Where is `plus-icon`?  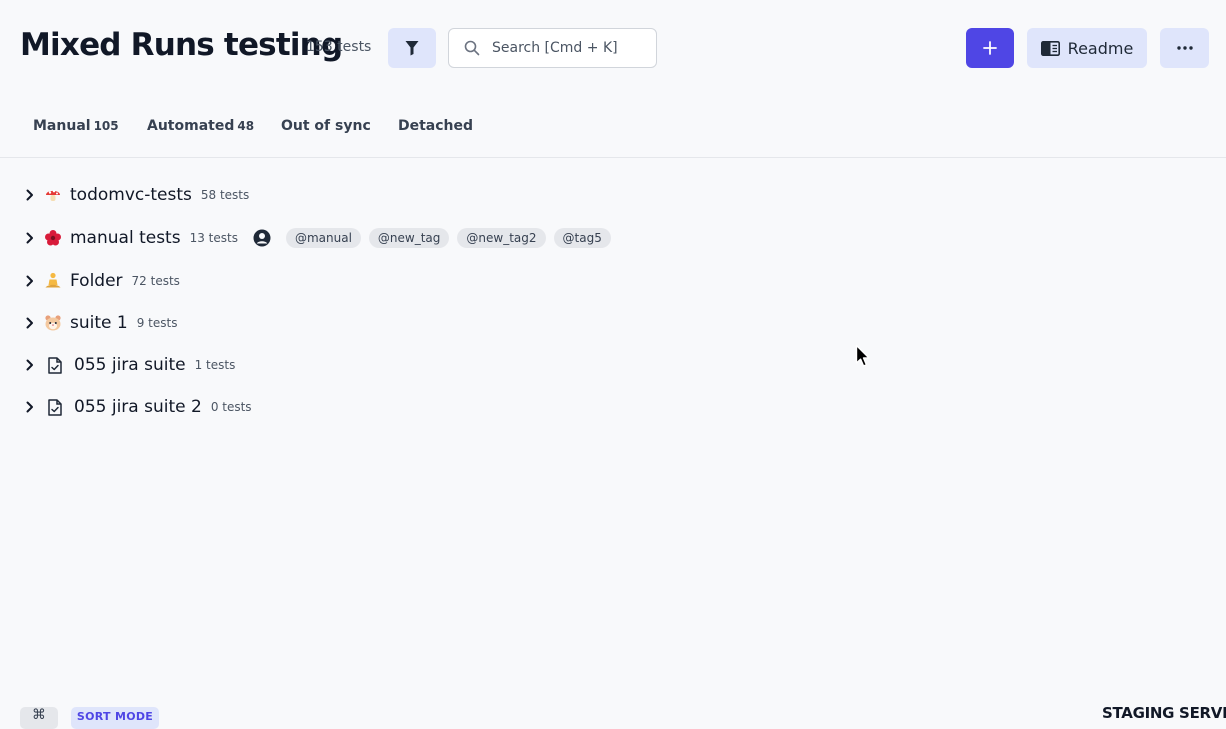 plus-icon is located at coordinates (990, 48).